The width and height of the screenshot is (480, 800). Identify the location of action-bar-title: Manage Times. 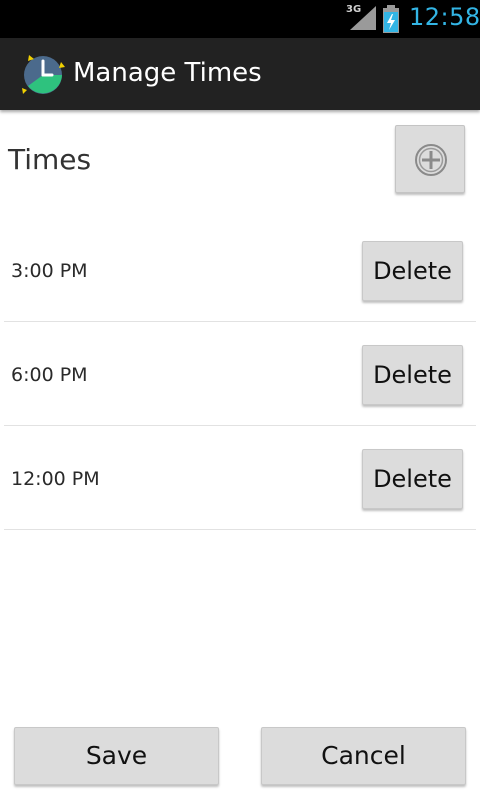
(167, 73).